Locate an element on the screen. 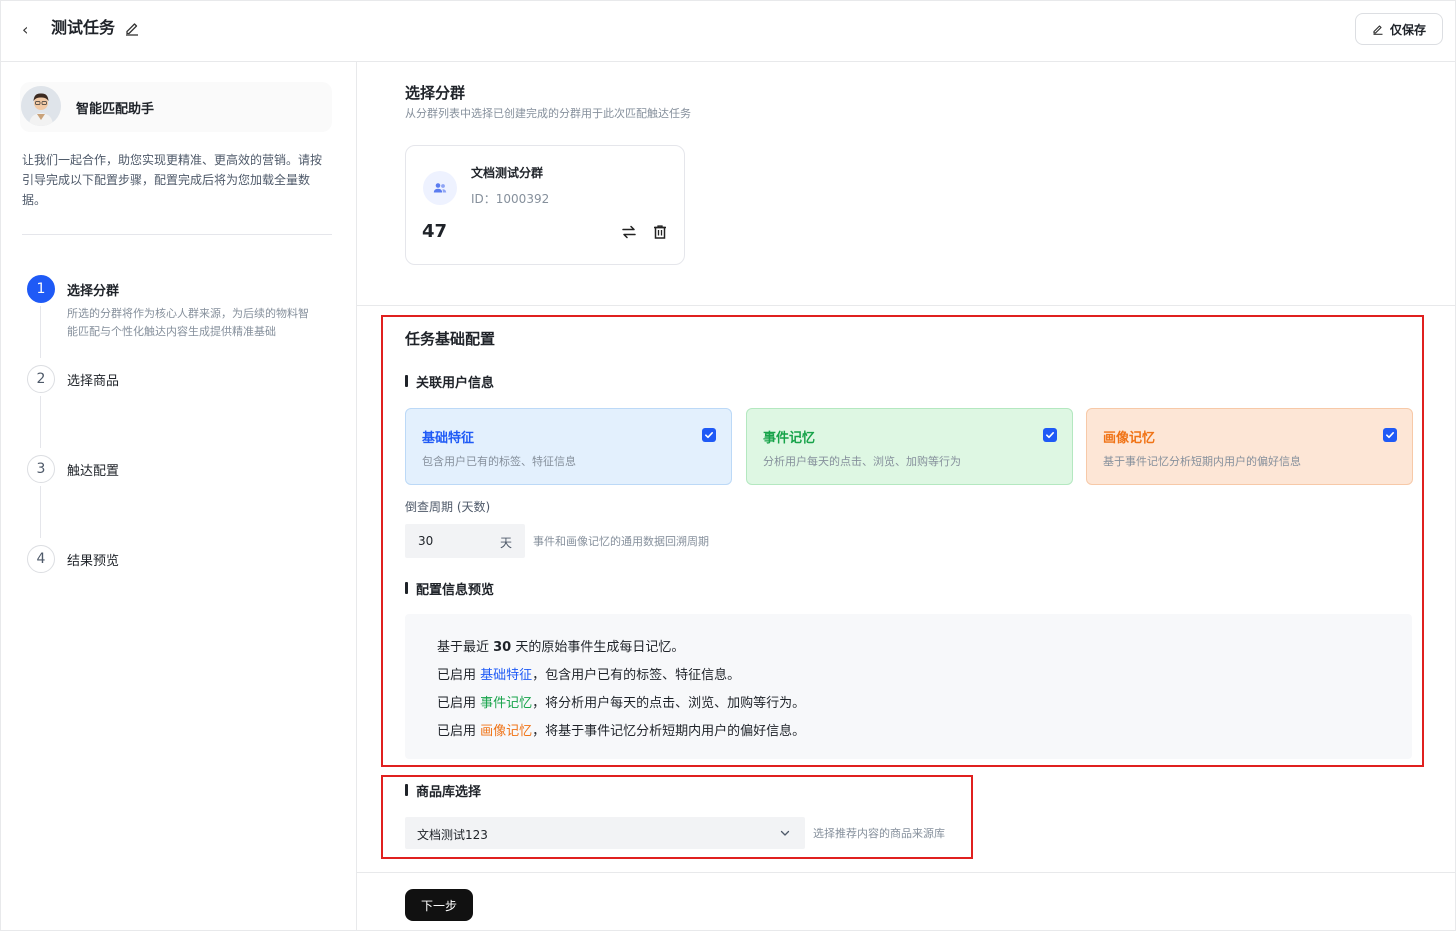  edit-icon is located at coordinates (1378, 30).